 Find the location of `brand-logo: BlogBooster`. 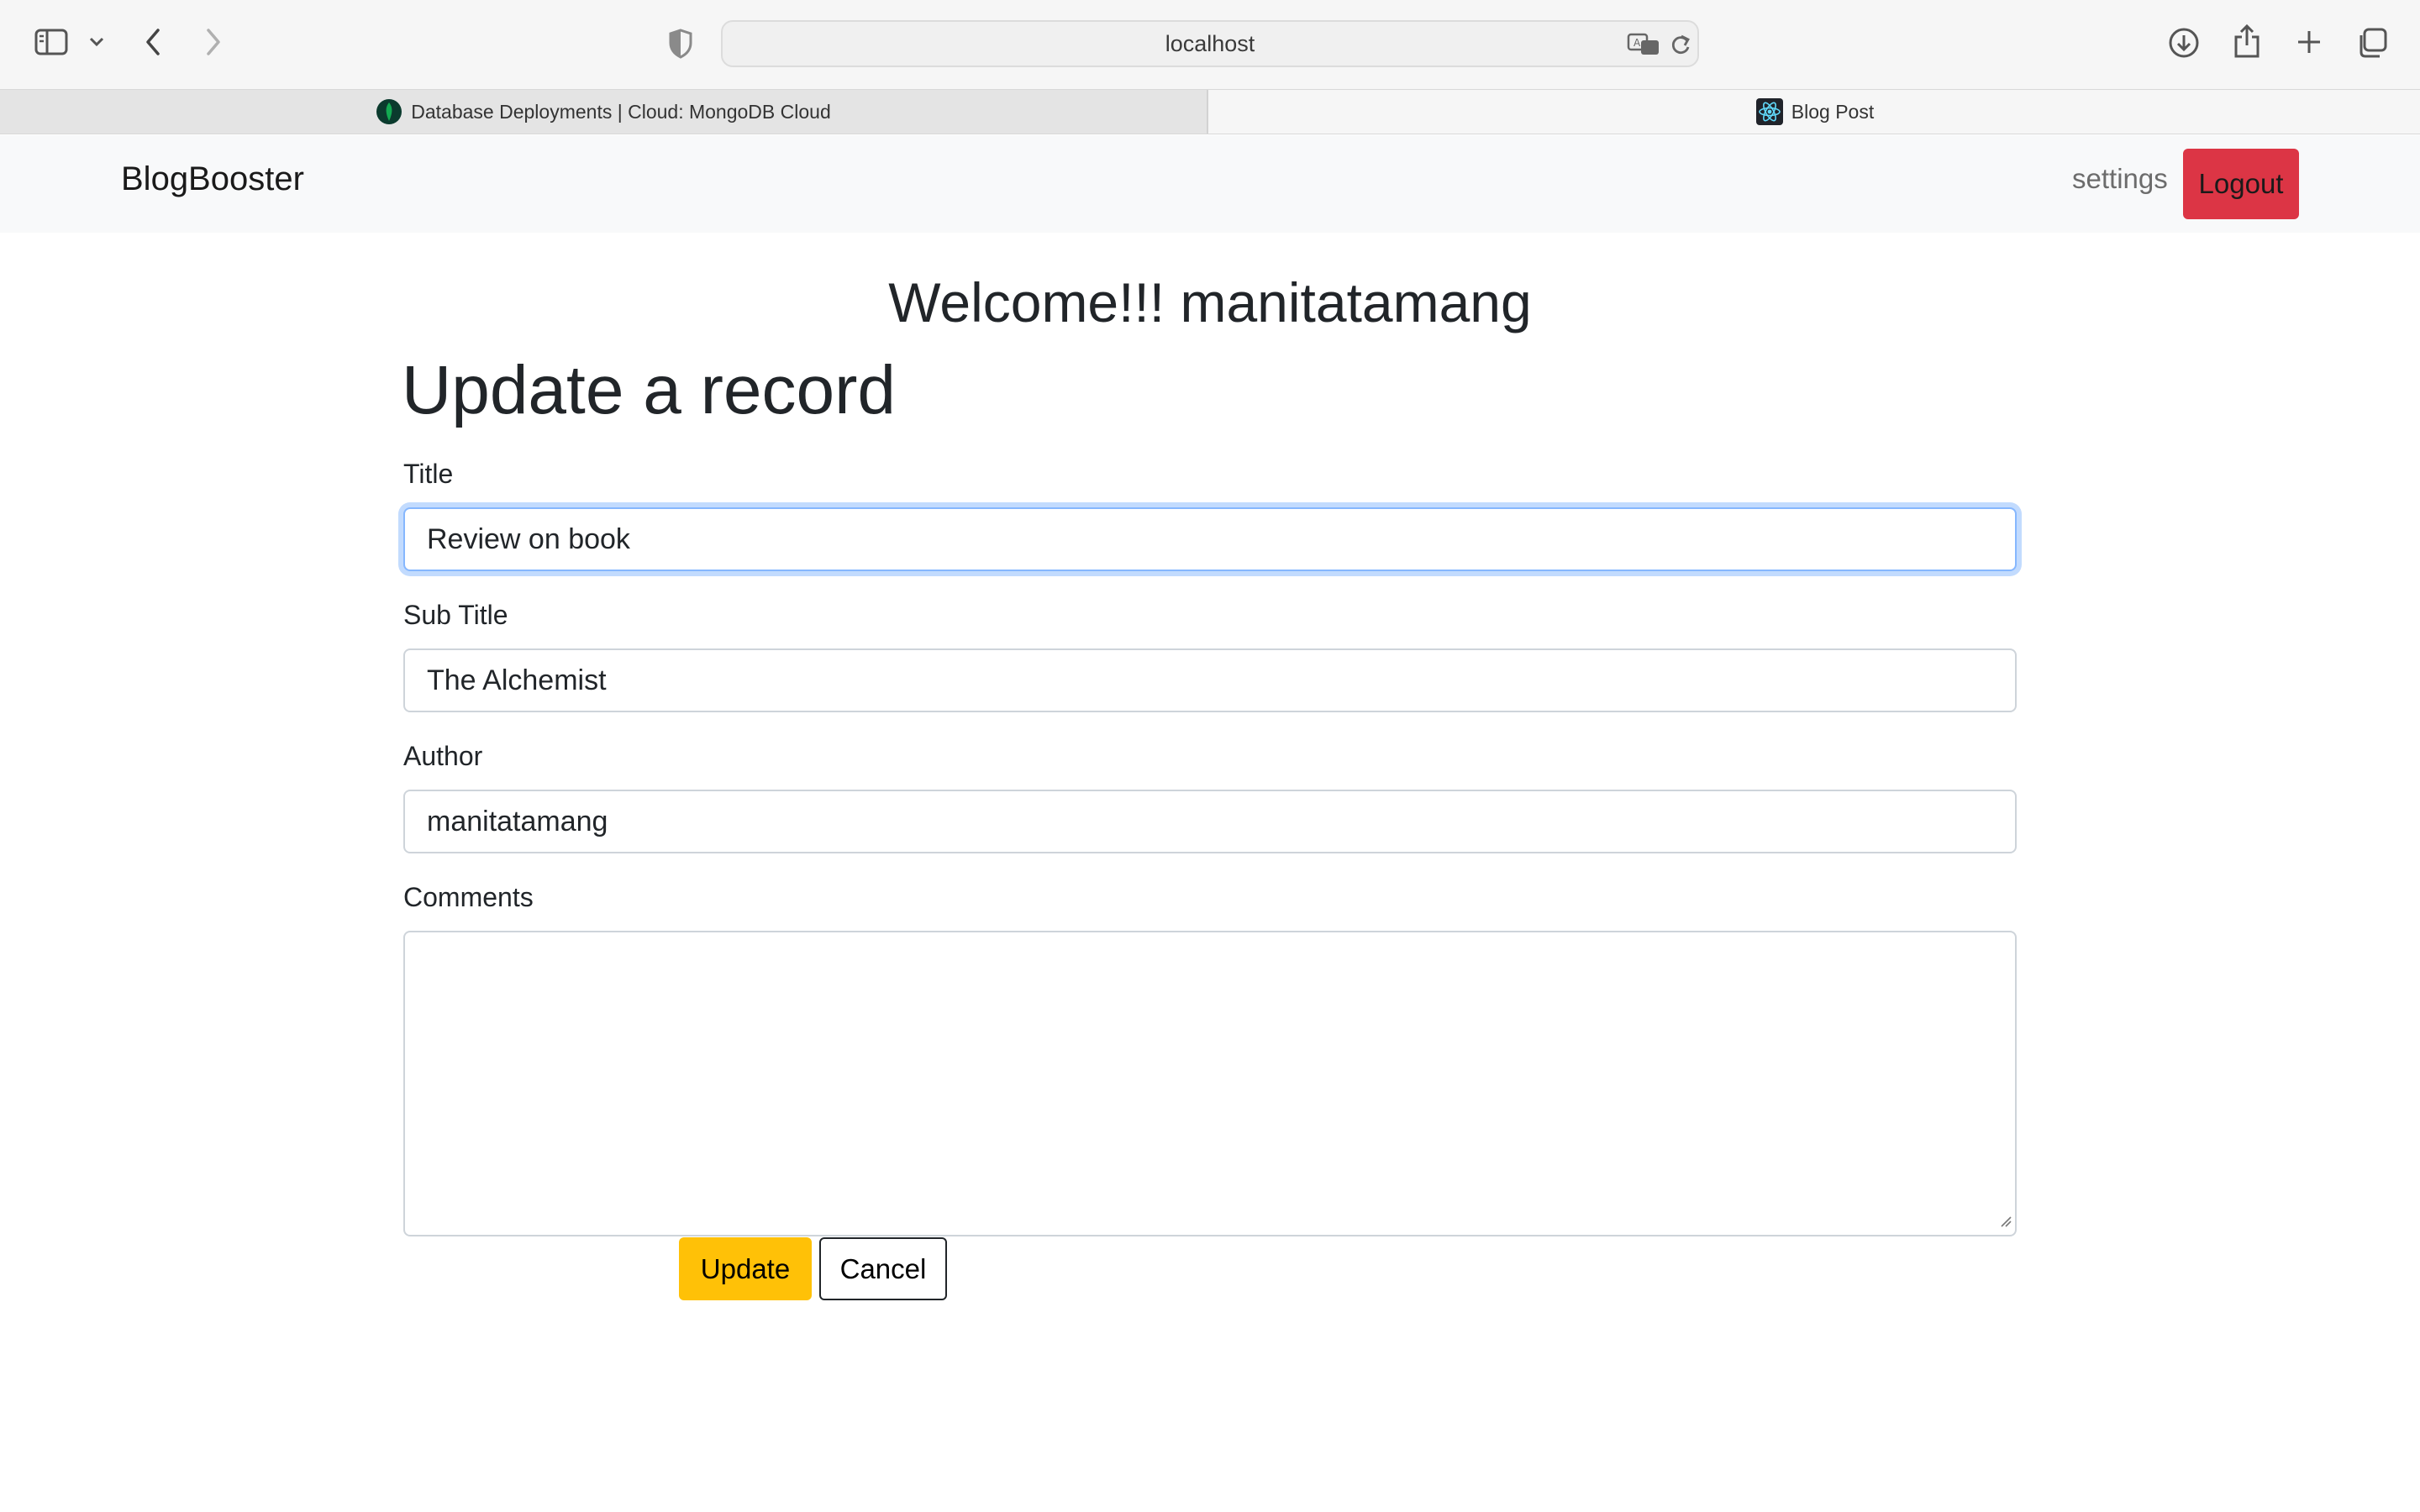

brand-logo: BlogBooster is located at coordinates (212, 179).